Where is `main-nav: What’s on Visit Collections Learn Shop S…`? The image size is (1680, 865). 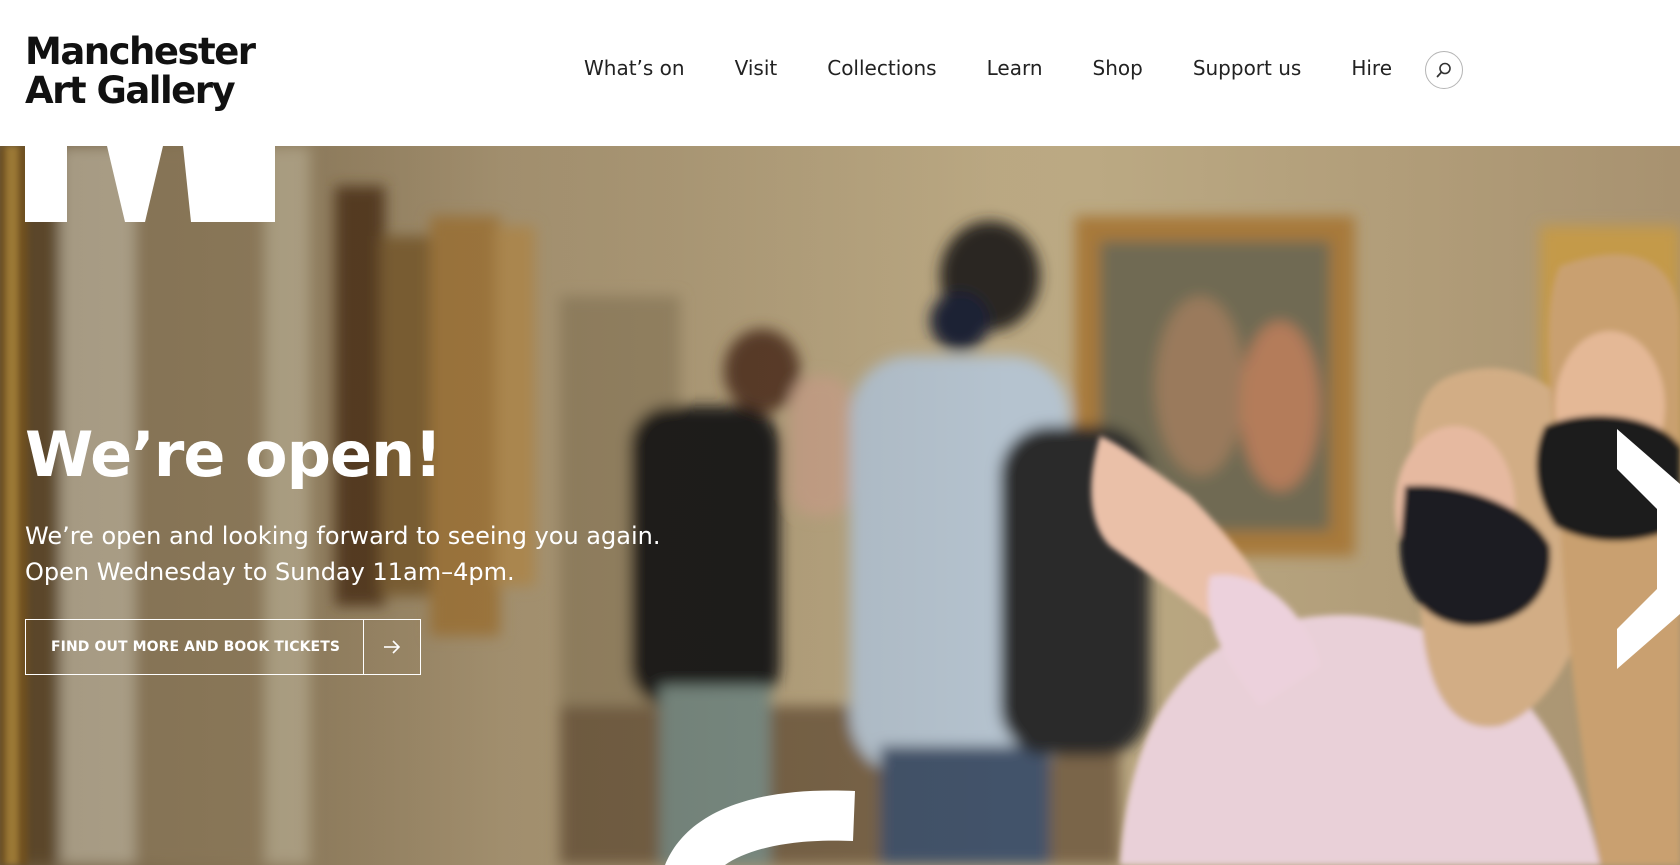
main-nav: What’s on Visit Collections Learn Shop S… is located at coordinates (1013, 68).